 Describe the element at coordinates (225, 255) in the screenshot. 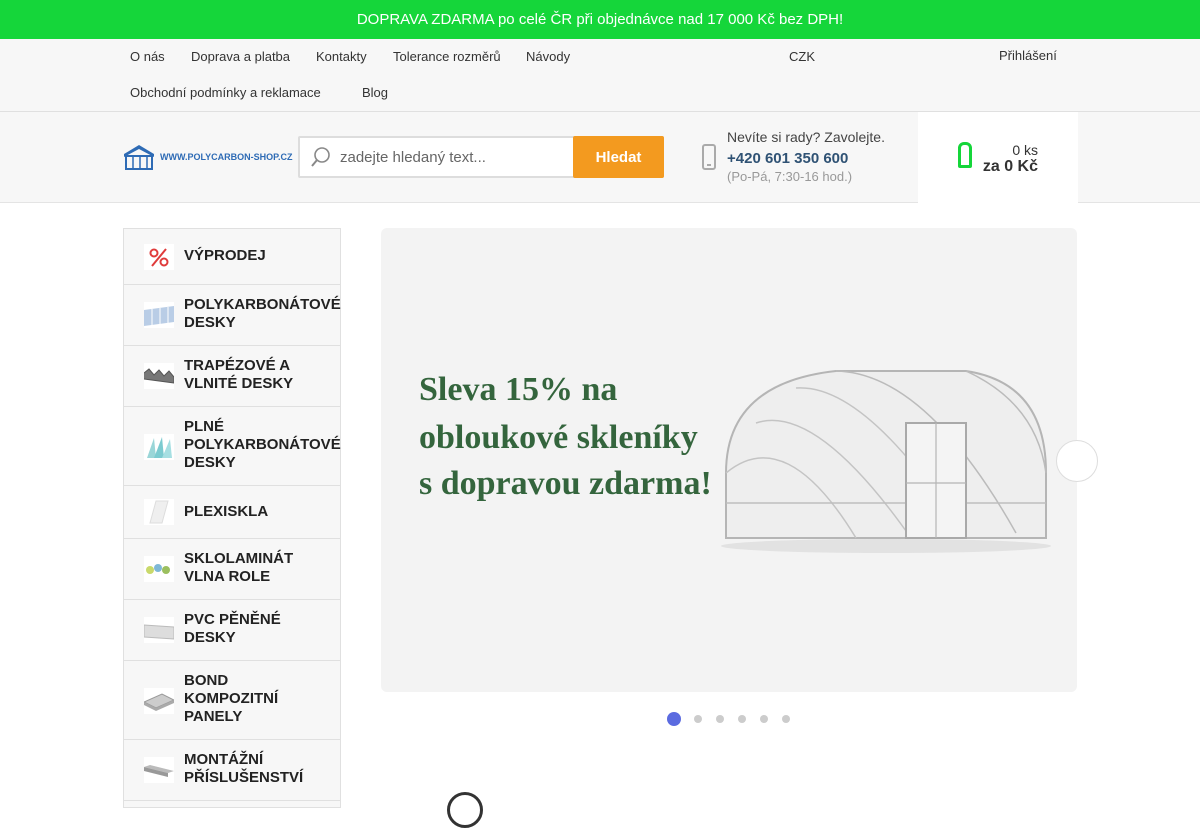

I see `category-label: VÝPRODEJ` at that location.